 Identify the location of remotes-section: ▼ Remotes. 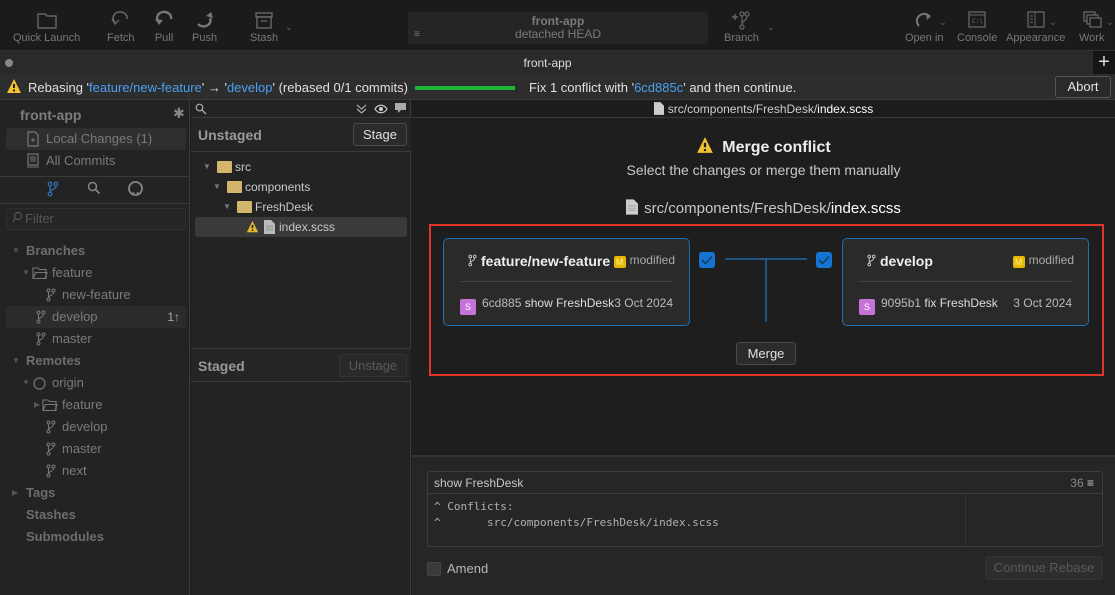
(96, 361).